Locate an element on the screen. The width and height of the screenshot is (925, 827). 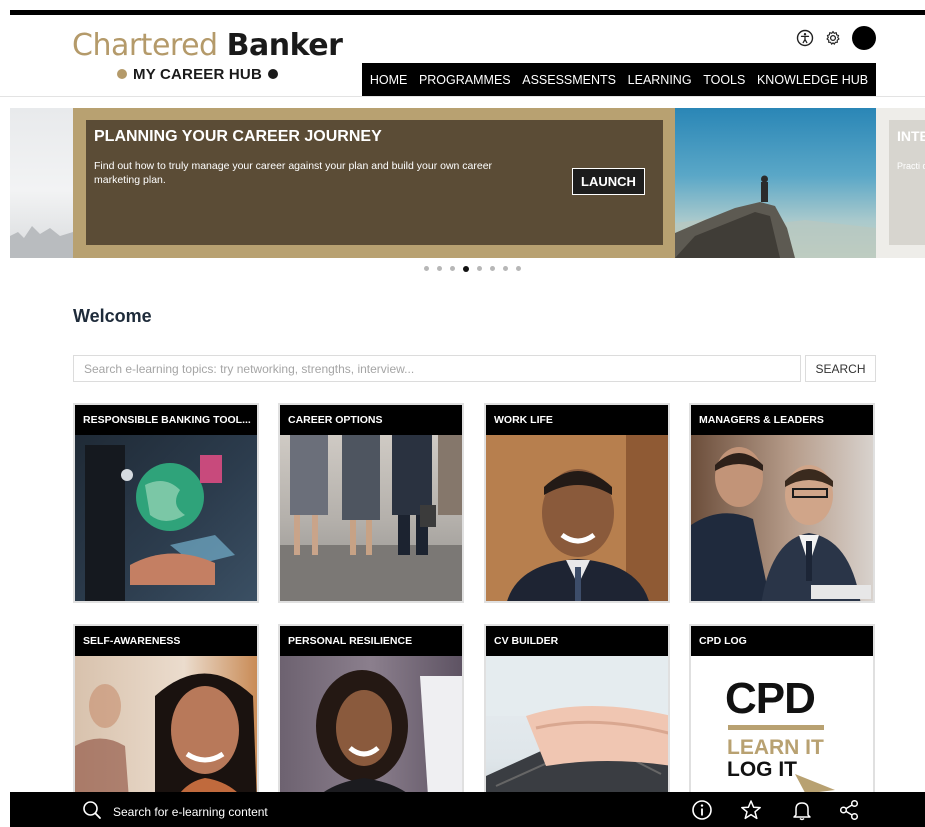
utility-icons is located at coordinates (836, 38).